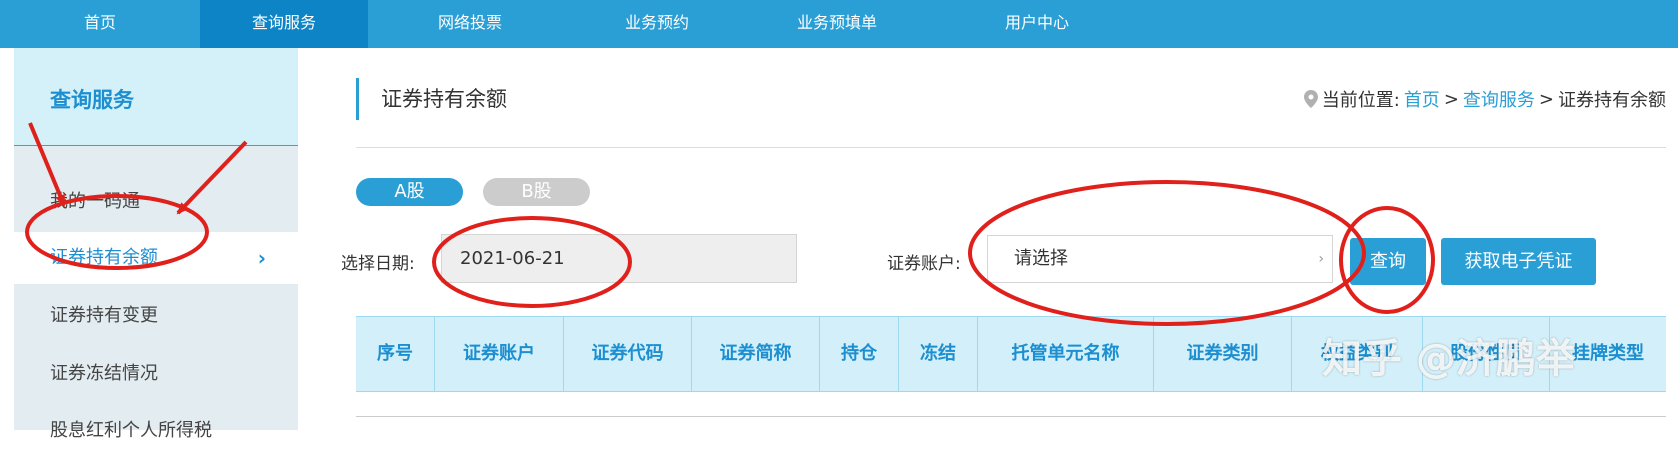 This screenshot has height=457, width=1678. I want to click on annotation-circle-sidebar, so click(117, 232).